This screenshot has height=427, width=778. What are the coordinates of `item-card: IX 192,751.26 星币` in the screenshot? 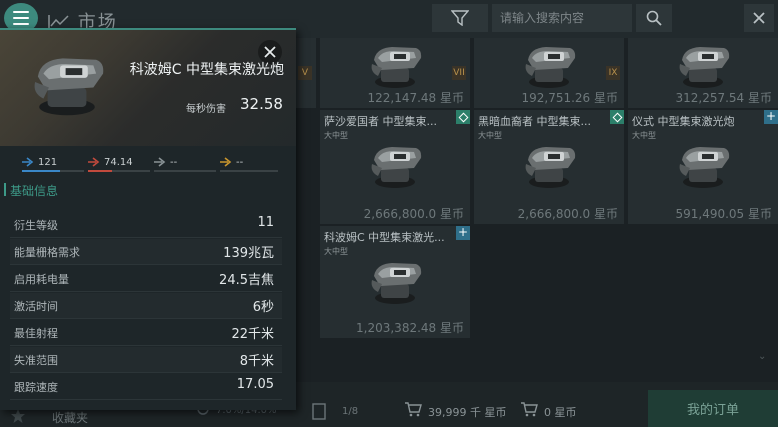 It's located at (549, 73).